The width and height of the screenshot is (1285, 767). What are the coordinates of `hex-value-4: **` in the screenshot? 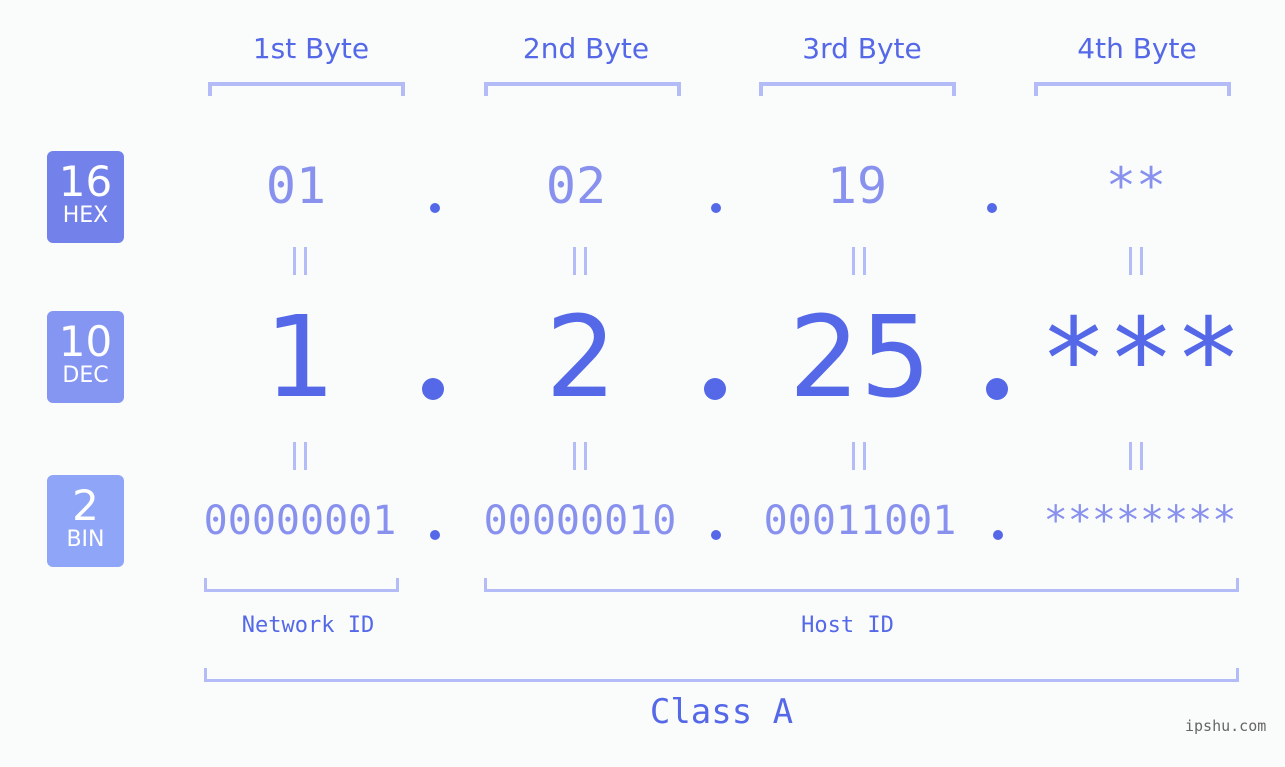 It's located at (1136, 186).